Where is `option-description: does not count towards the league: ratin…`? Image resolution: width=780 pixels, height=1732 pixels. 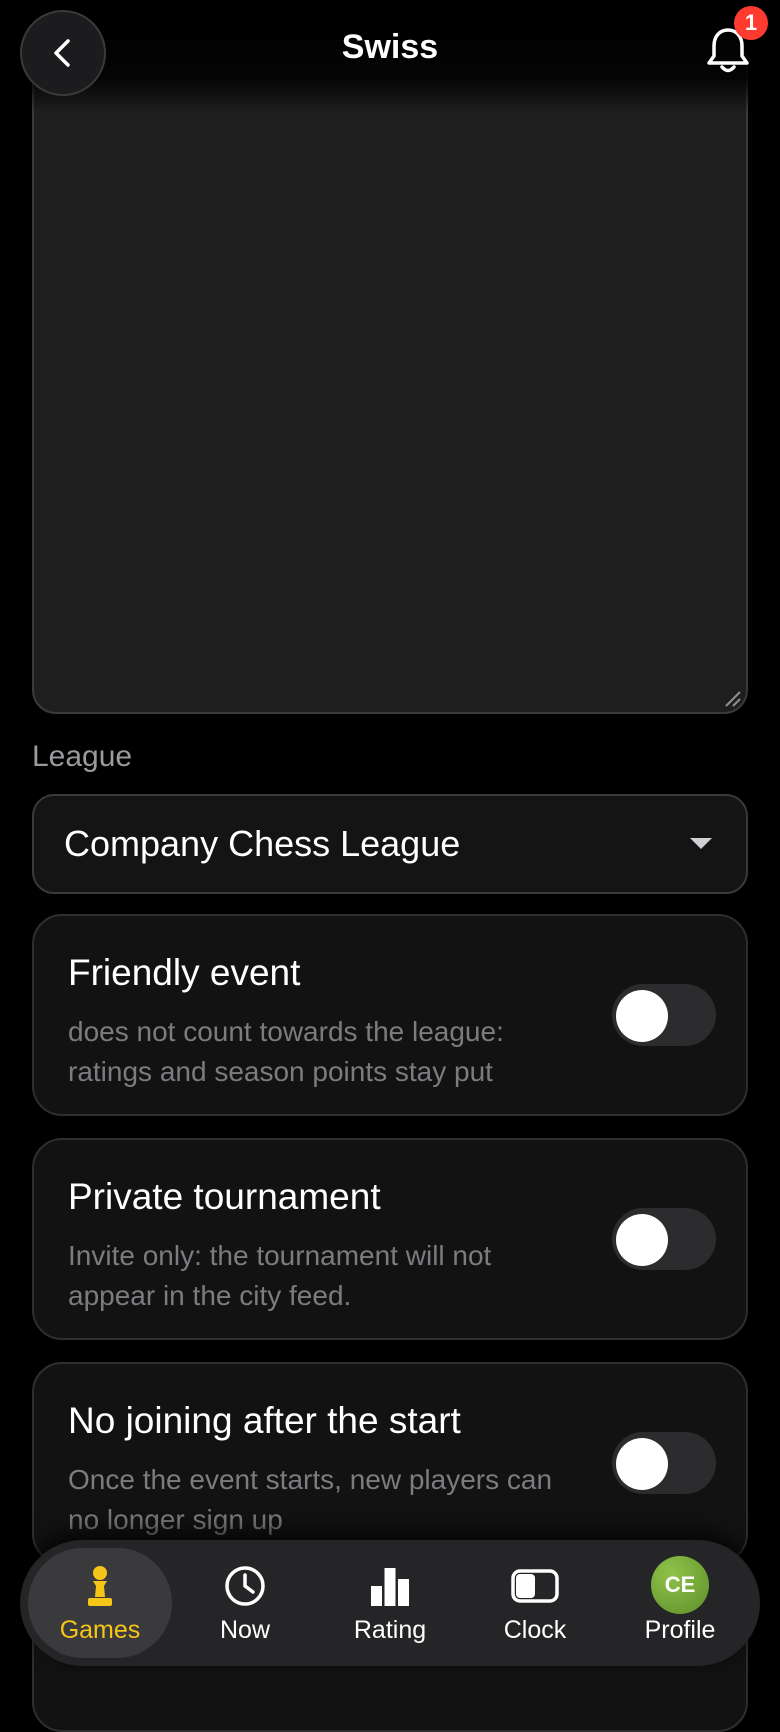 option-description: does not count towards the league: ratin… is located at coordinates (286, 1051).